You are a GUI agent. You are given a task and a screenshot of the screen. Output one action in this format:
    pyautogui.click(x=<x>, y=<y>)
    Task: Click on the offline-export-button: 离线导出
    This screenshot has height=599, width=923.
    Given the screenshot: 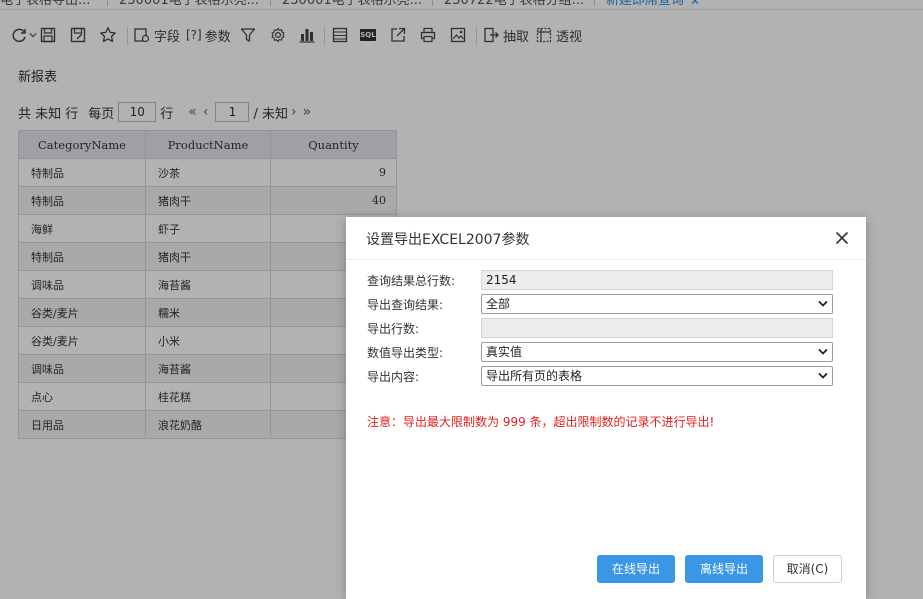 What is the action you would take?
    pyautogui.click(x=724, y=569)
    